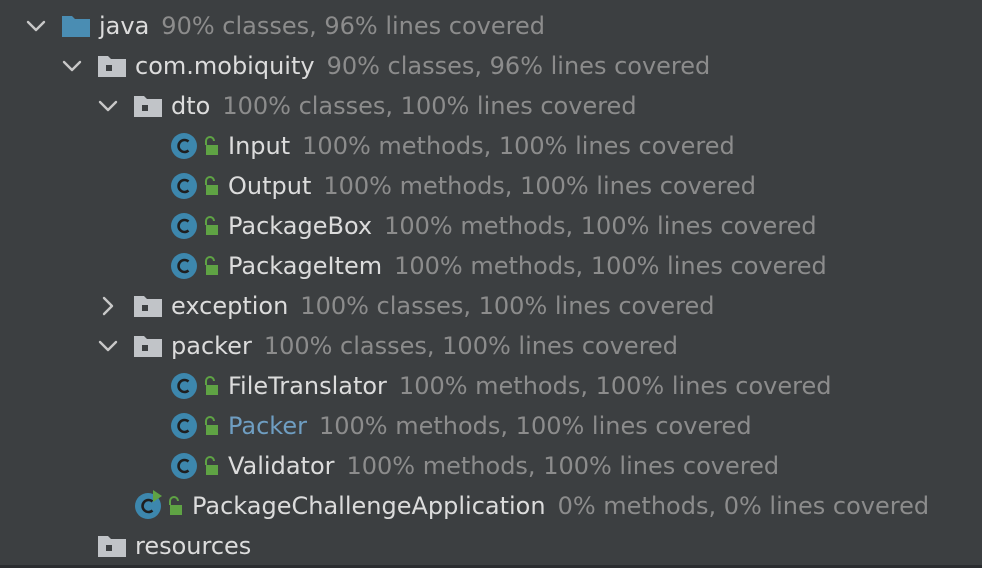  Describe the element at coordinates (281, 466) in the screenshot. I see `node-name: Validator` at that location.